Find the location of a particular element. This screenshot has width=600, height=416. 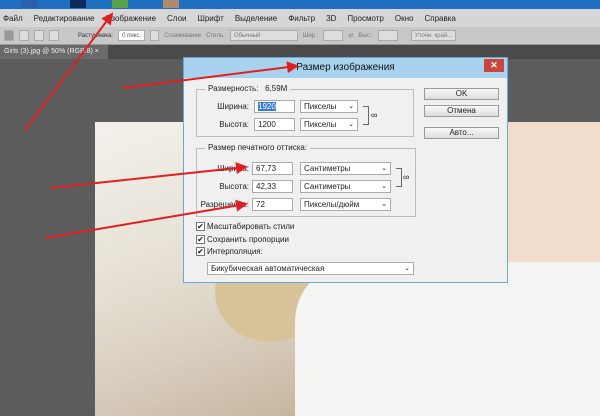

resolution-input: 72 is located at coordinates (272, 204).